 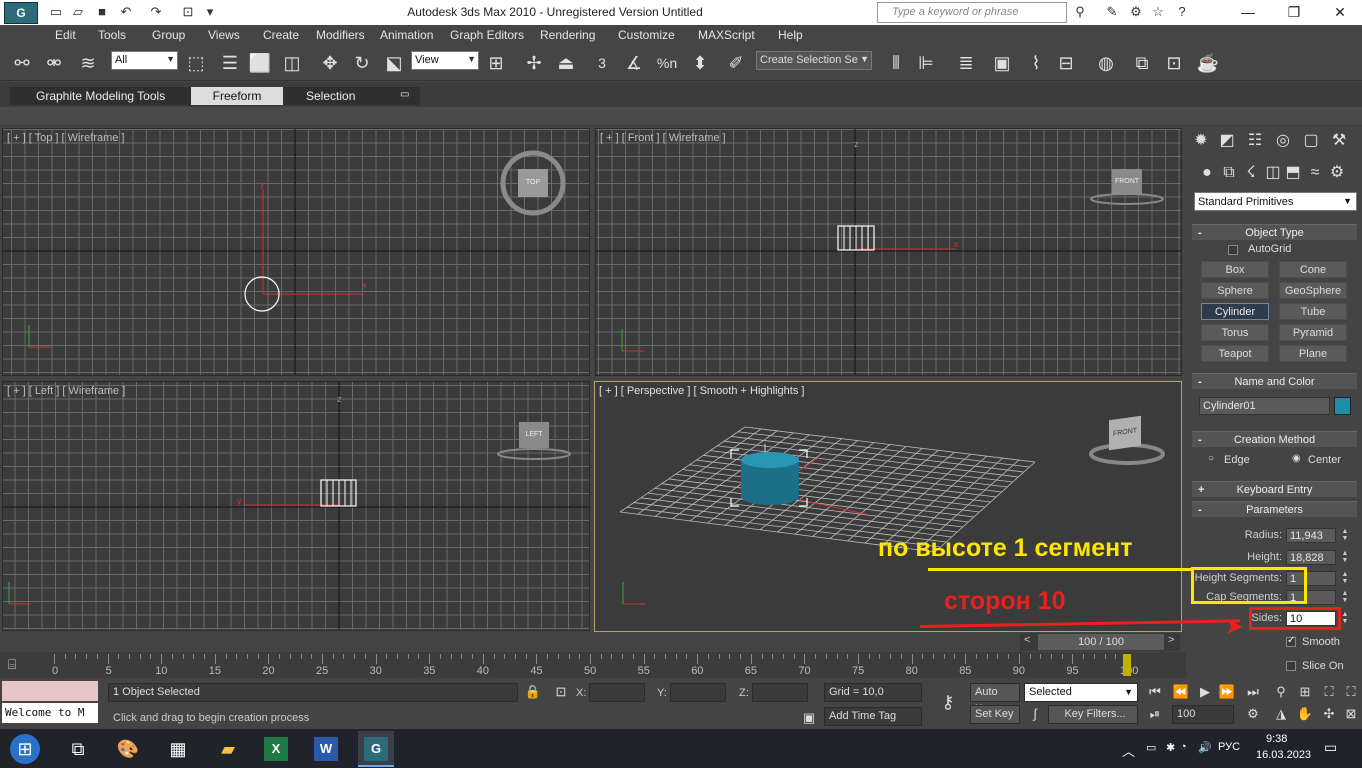 I want to click on motion-panel-icon: ◎, so click(x=1283, y=141).